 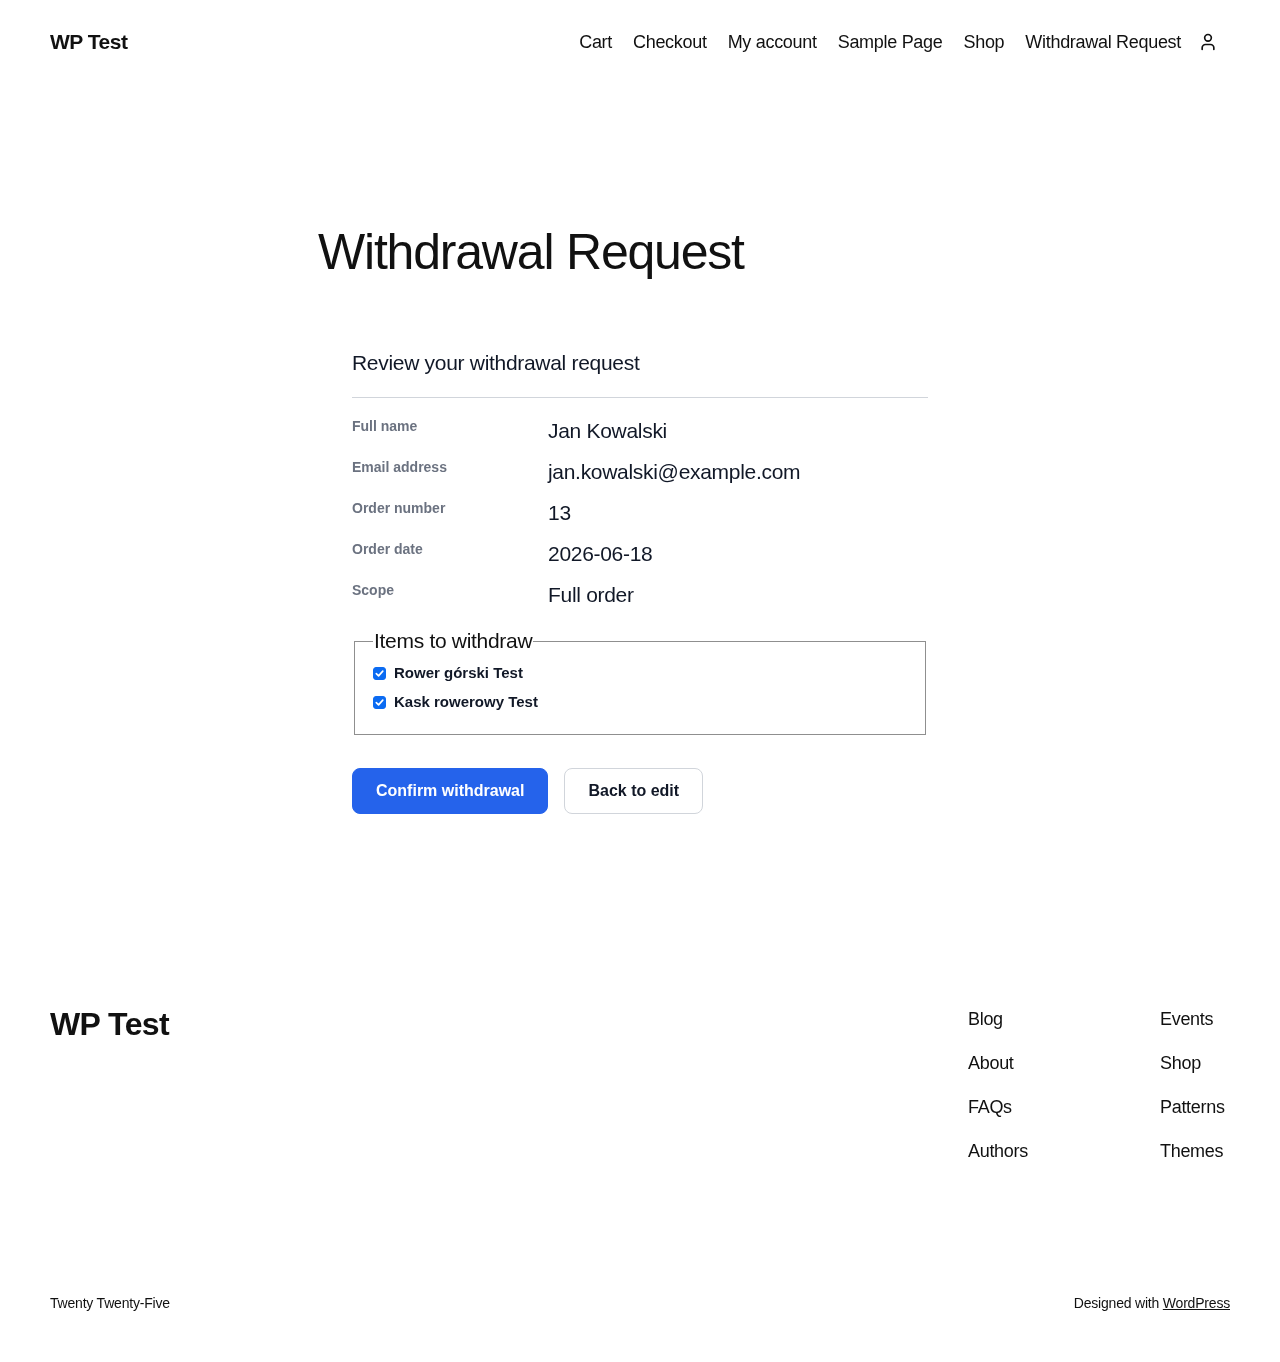 What do you see at coordinates (634, 791) in the screenshot?
I see `back-button: Back to edit` at bounding box center [634, 791].